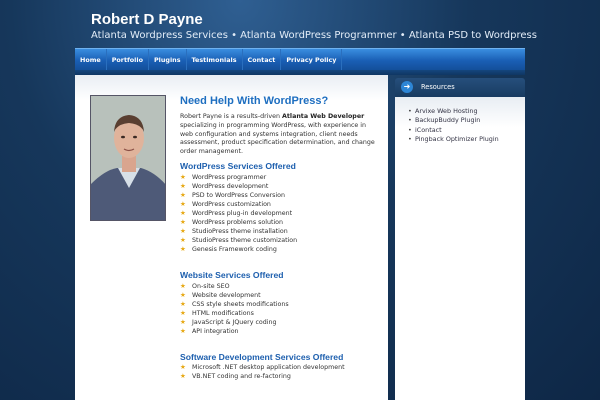 The width and height of the screenshot is (600, 400). I want to click on list-item: ★ StudioPress theme customization, so click(239, 240).